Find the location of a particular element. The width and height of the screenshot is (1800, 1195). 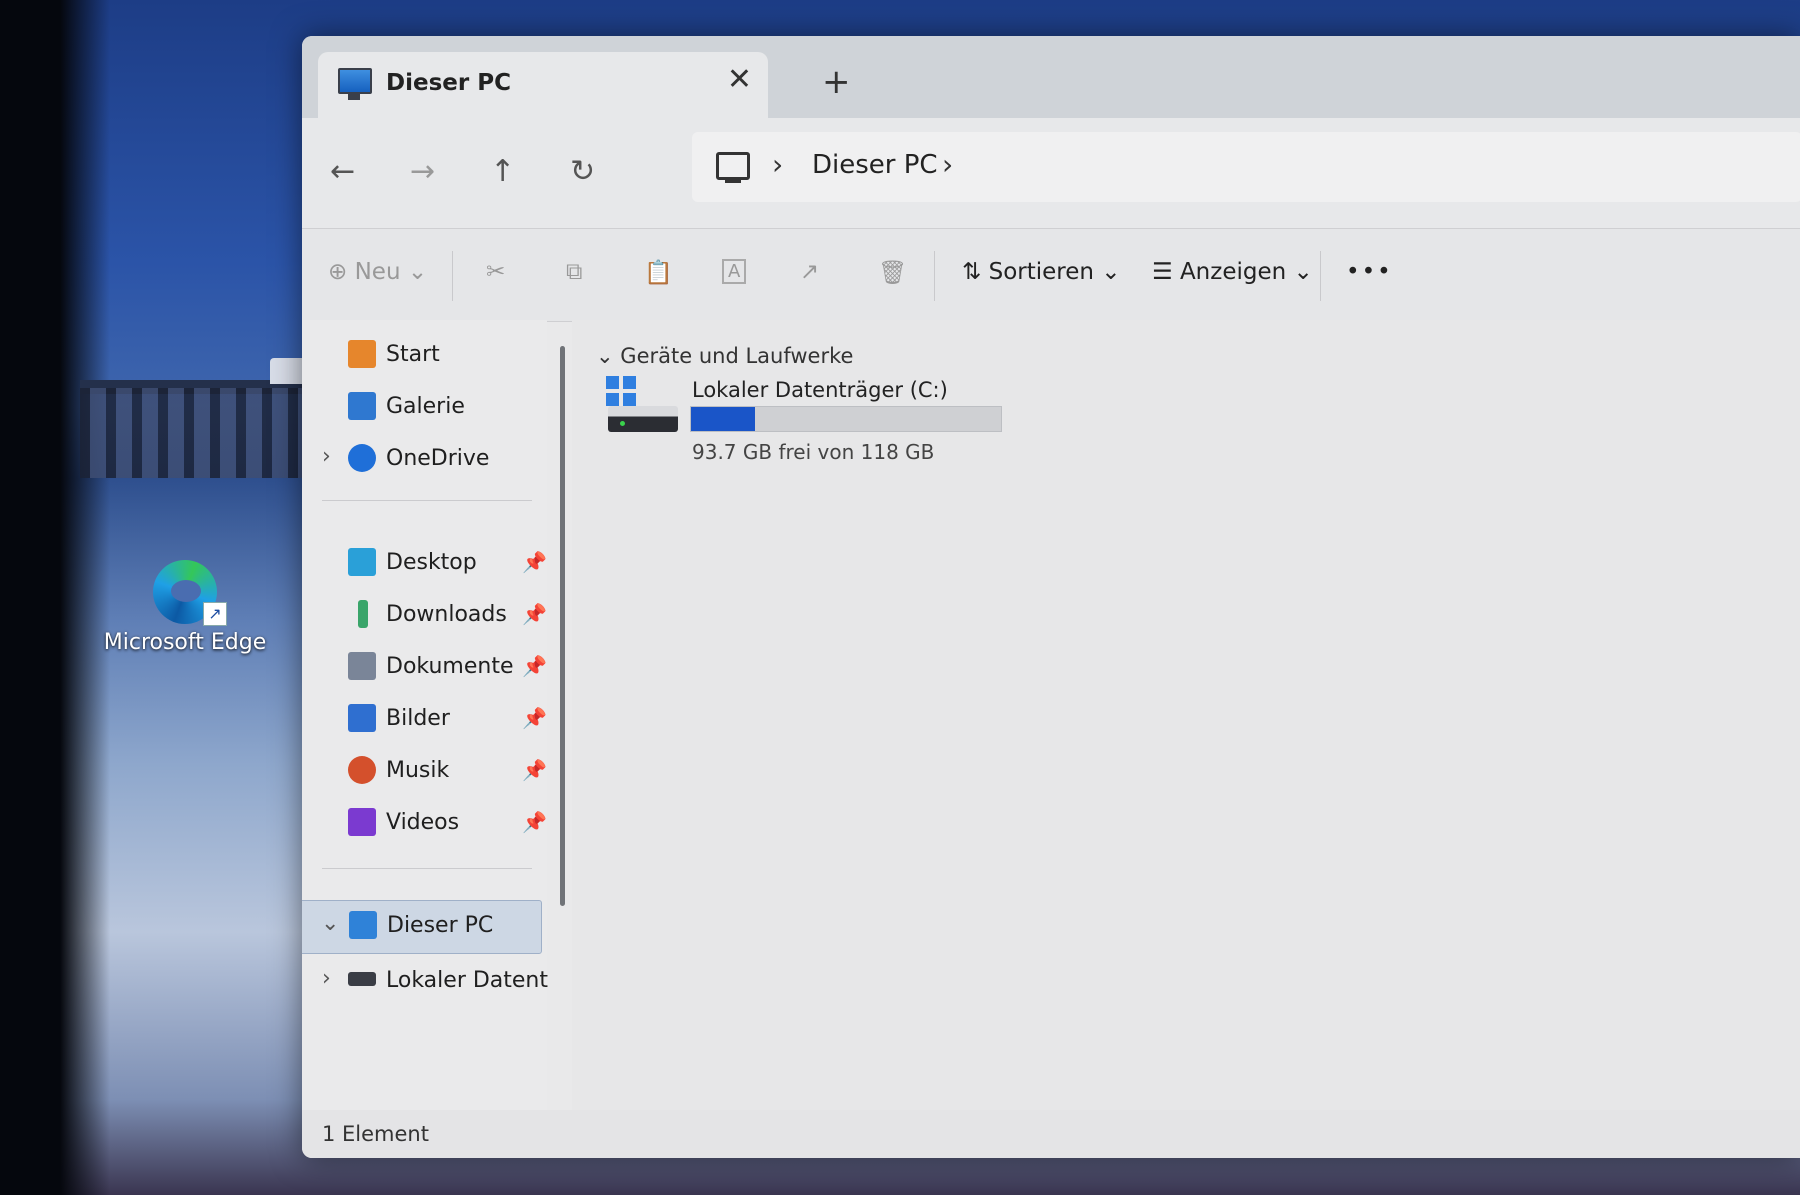

share-button: ↗ is located at coordinates (809, 272).